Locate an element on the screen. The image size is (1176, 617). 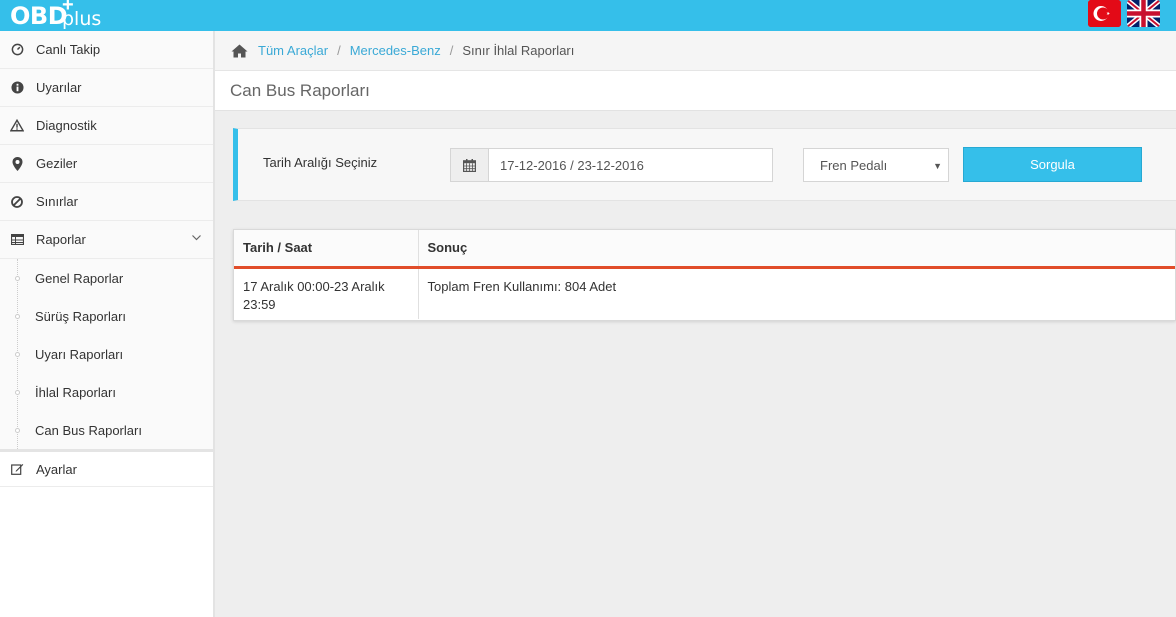
query-button: Sorgula is located at coordinates (1052, 164).